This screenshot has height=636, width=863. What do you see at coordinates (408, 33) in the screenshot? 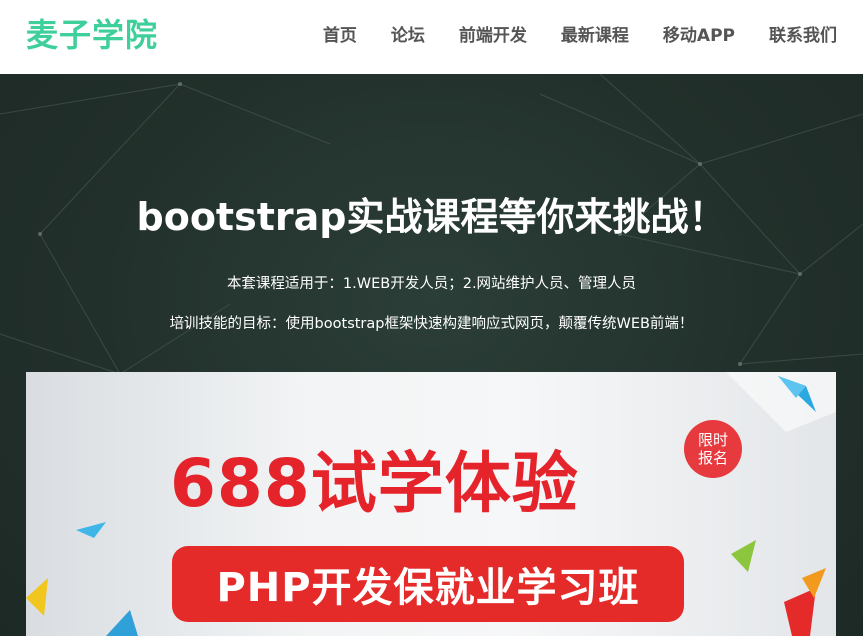
I see `nav-item-forum: 论坛` at bounding box center [408, 33].